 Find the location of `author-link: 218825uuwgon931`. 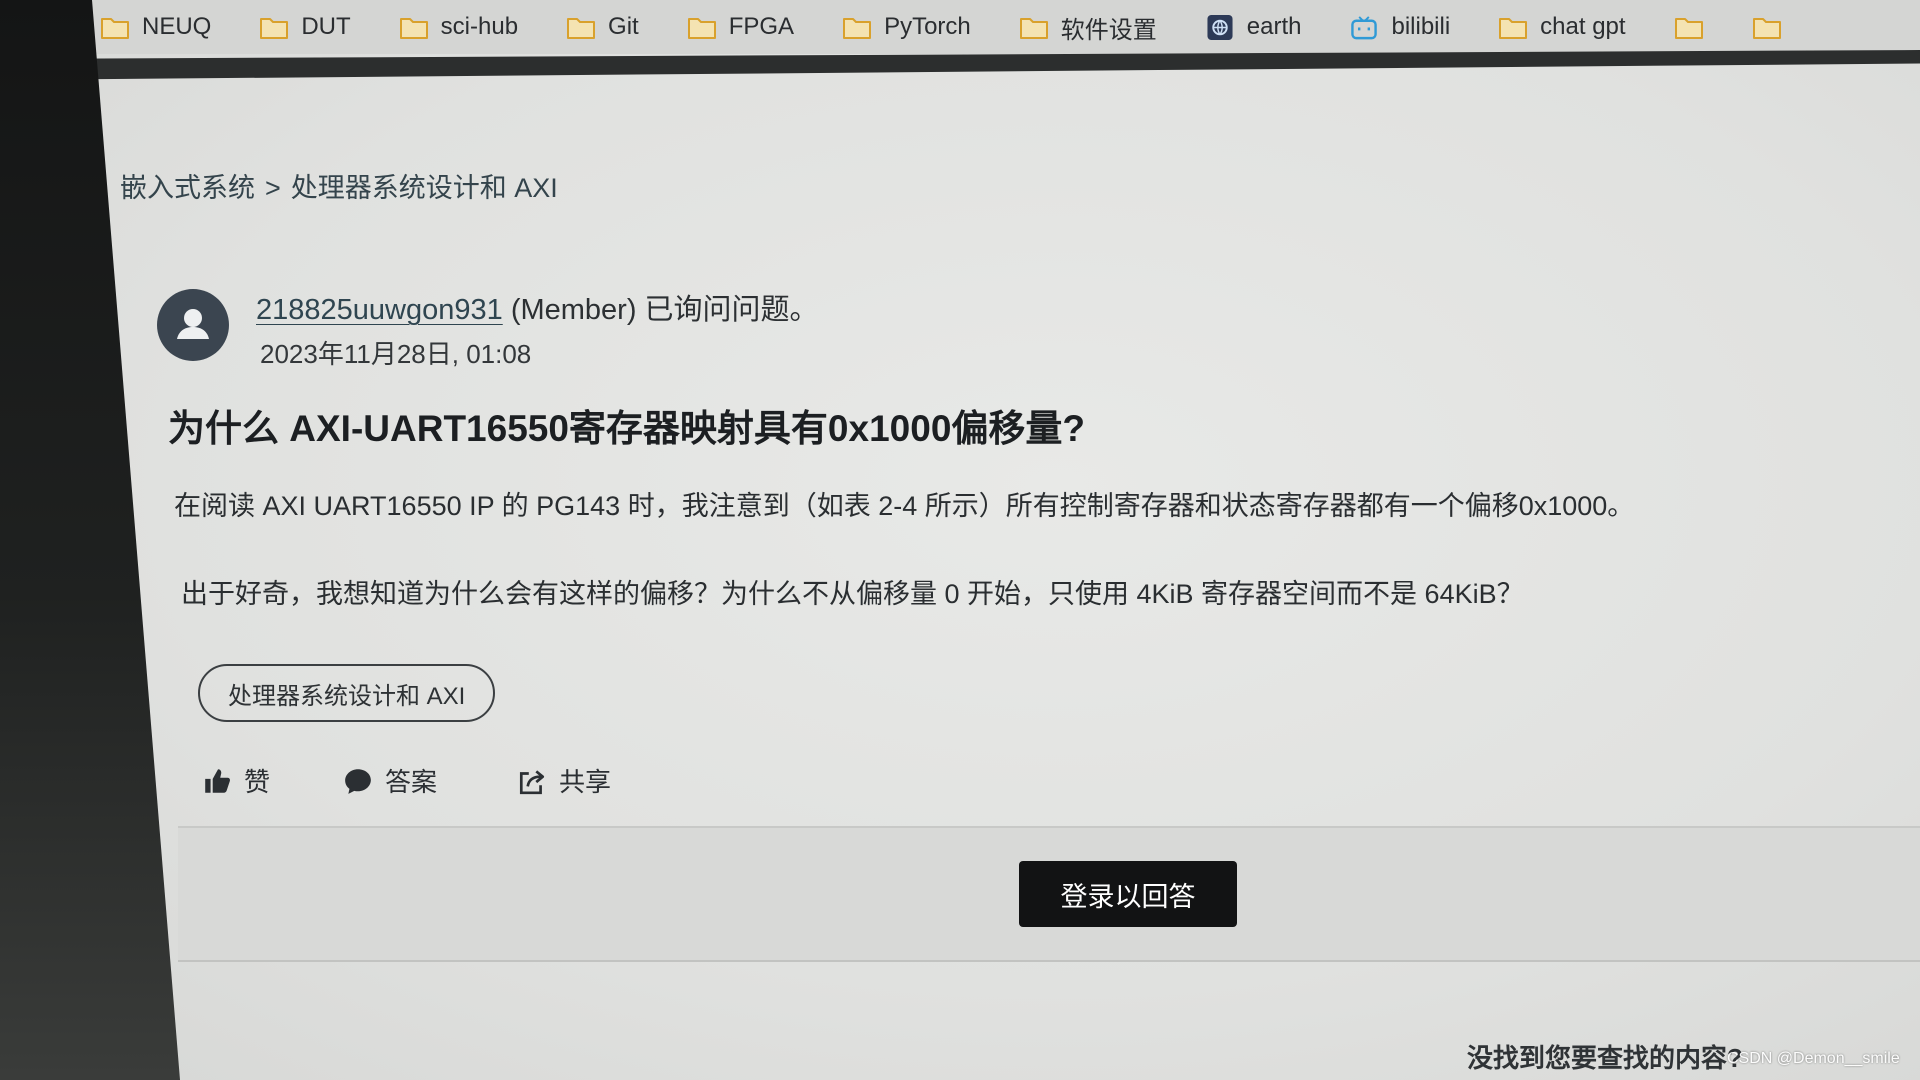

author-link: 218825uuwgon931 is located at coordinates (379, 310).